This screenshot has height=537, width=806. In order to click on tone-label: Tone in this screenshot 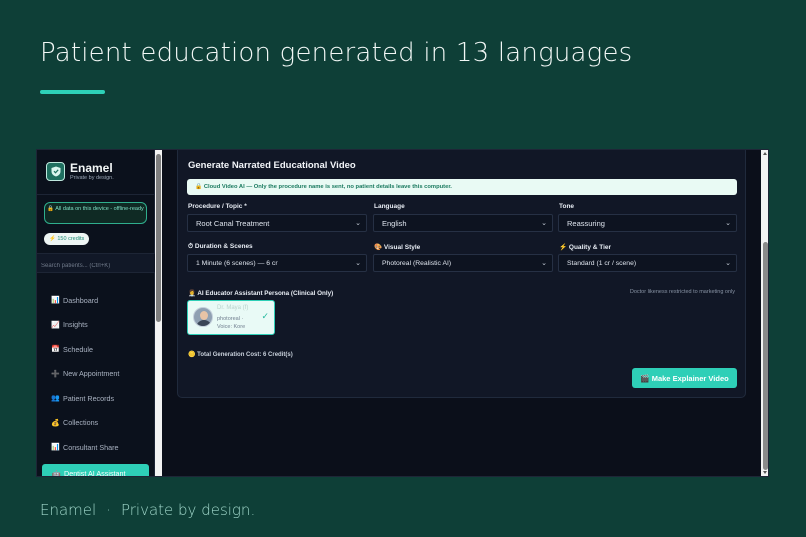, I will do `click(567, 206)`.